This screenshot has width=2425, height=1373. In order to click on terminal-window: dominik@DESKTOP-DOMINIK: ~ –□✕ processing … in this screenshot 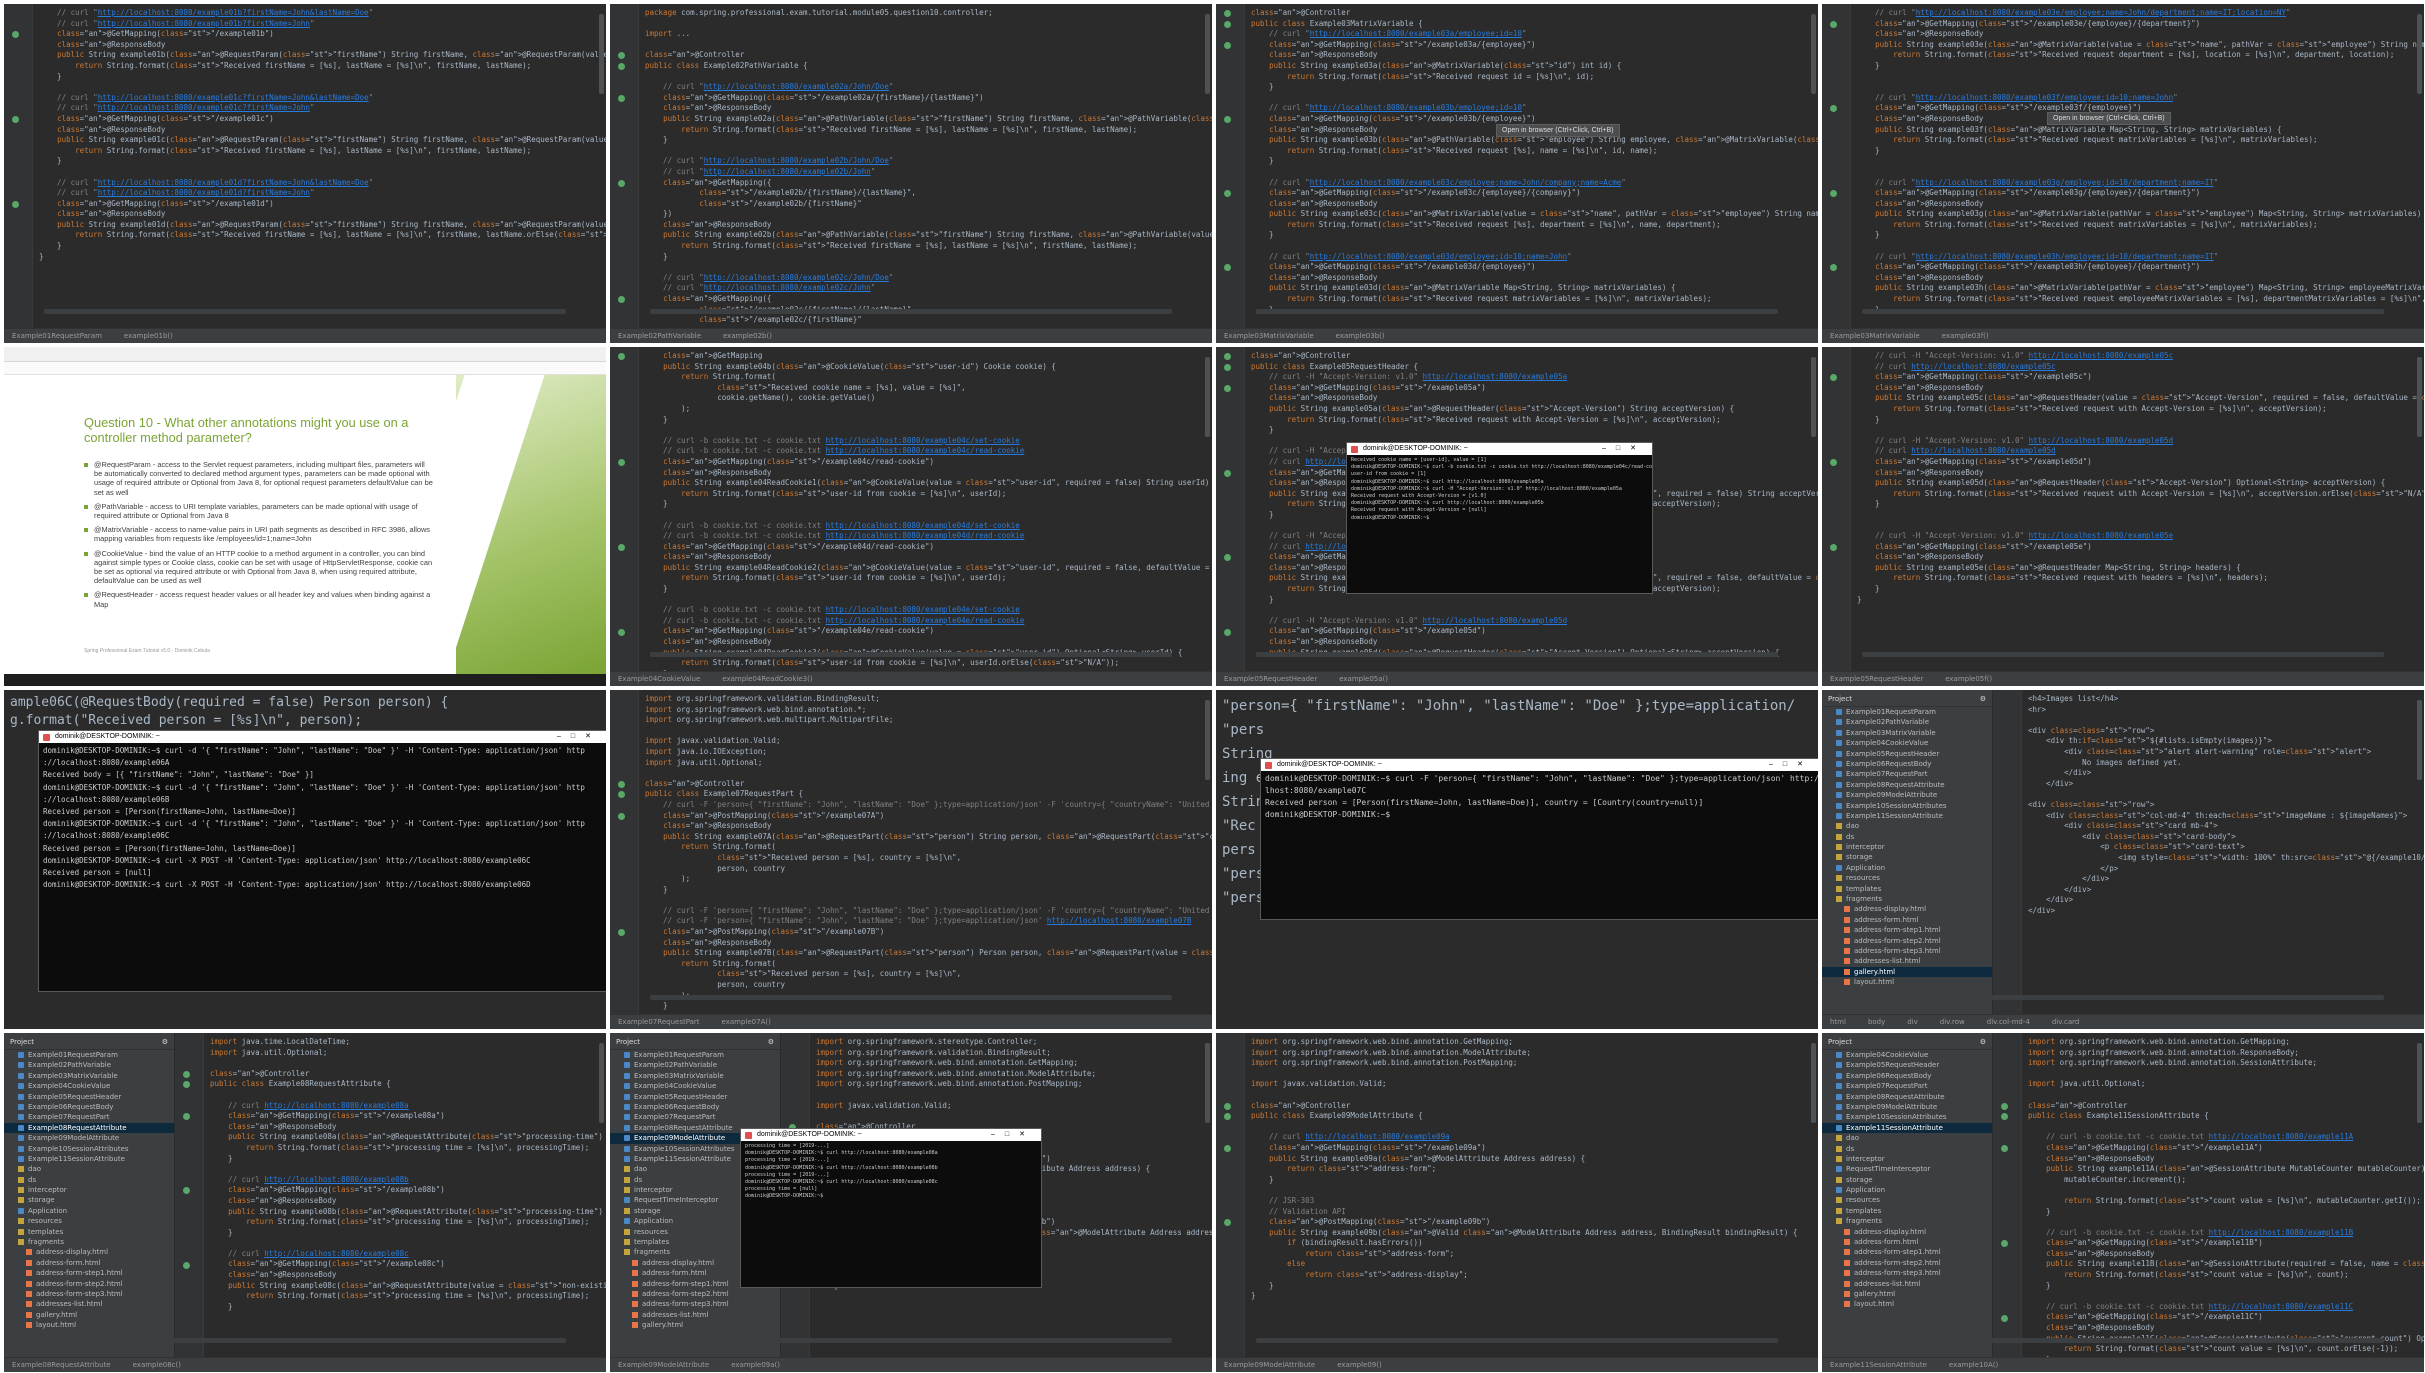, I will do `click(891, 1208)`.